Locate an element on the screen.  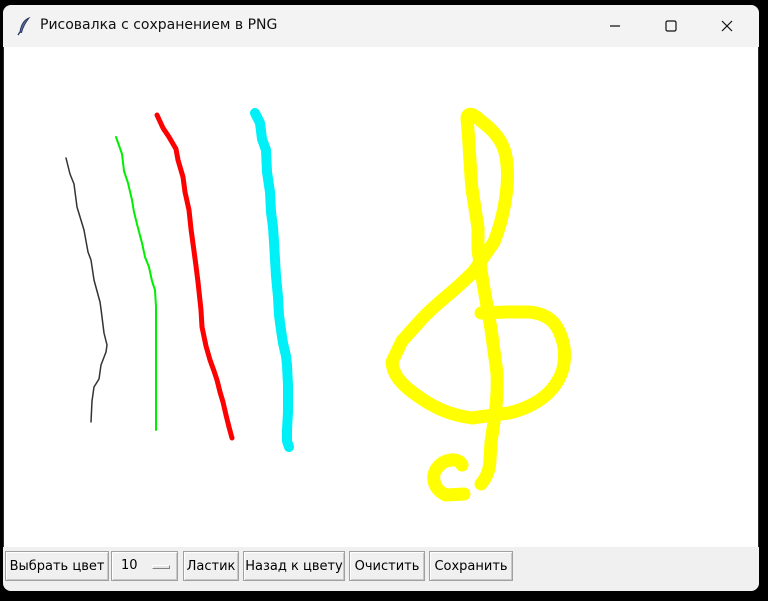
choose-color-button: Выбрать цвет is located at coordinates (57, 566).